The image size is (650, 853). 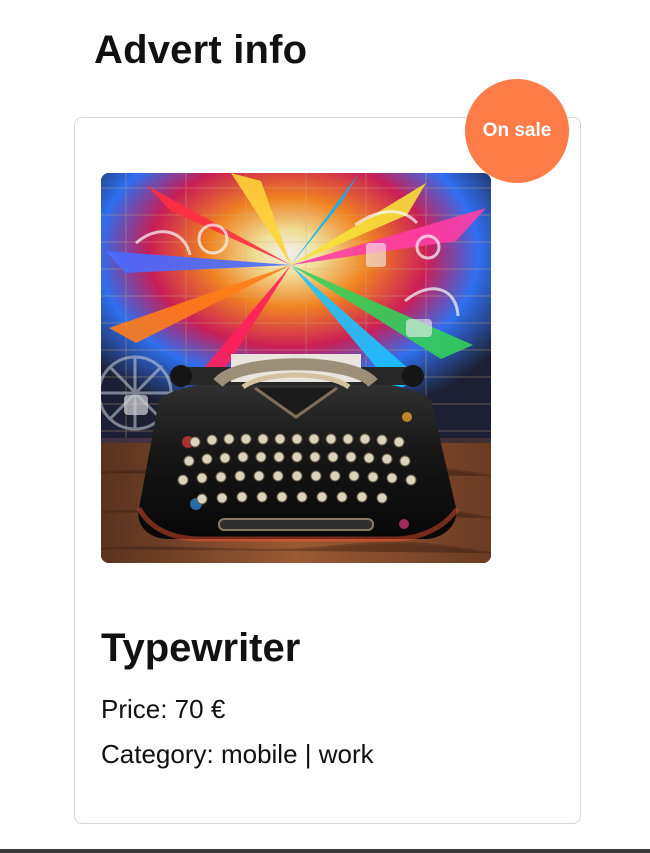 I want to click on product-price: Price: 70 €, so click(x=163, y=709).